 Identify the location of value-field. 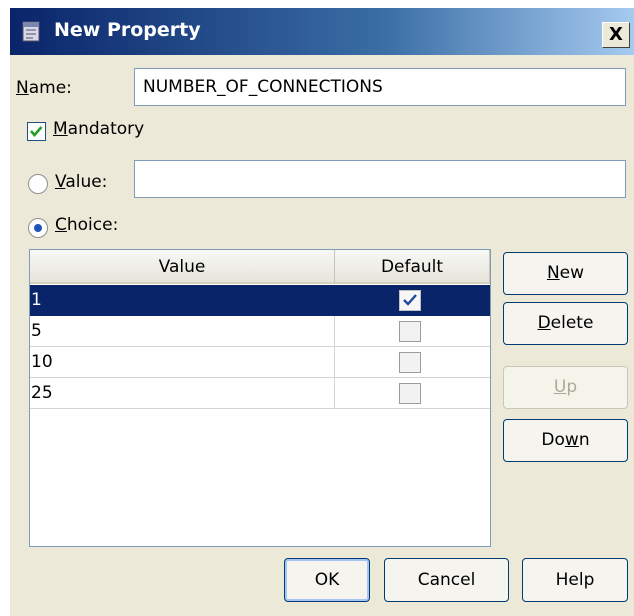
(380, 179).